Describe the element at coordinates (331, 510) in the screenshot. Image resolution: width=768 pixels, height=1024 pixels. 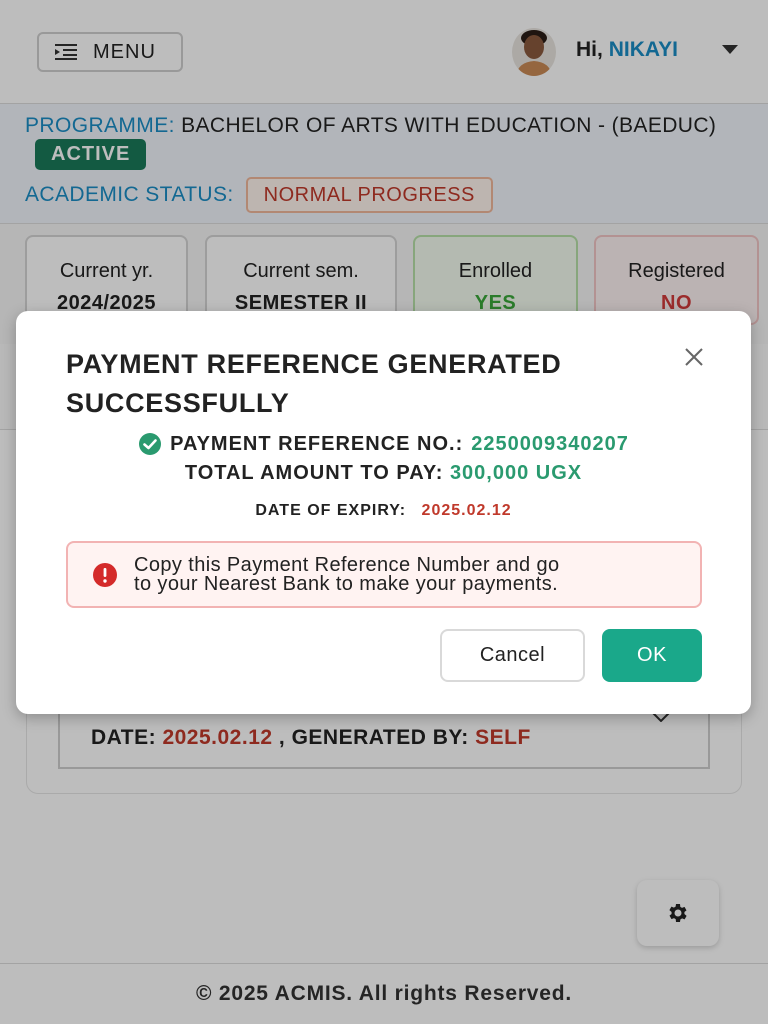
I see `expiry-label: DATE OF EXPIRY:` at that location.